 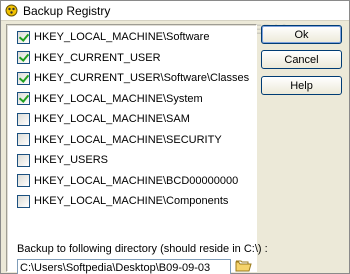 What do you see at coordinates (112, 119) in the screenshot?
I see `registry-key-label: HKEY_LOCAL_MACHINE\SAM` at bounding box center [112, 119].